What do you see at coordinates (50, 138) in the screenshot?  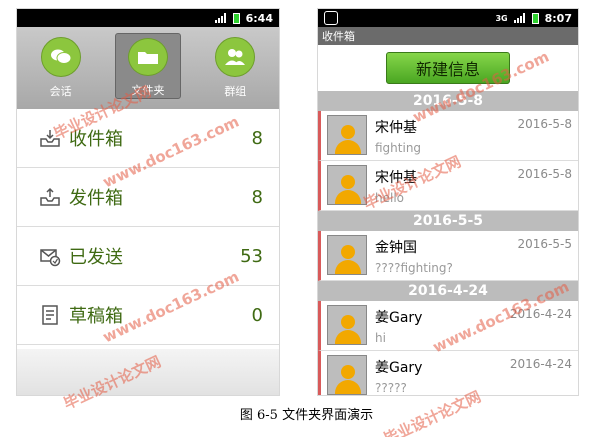 I see `inbox-icon` at bounding box center [50, 138].